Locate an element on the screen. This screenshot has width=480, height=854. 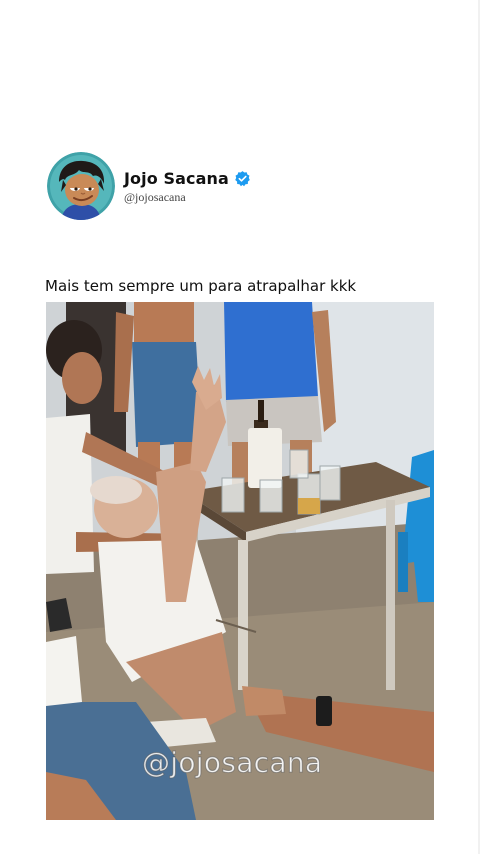
post-caption: Mais tem sempre um para atrapalhar kkk is located at coordinates (201, 286).